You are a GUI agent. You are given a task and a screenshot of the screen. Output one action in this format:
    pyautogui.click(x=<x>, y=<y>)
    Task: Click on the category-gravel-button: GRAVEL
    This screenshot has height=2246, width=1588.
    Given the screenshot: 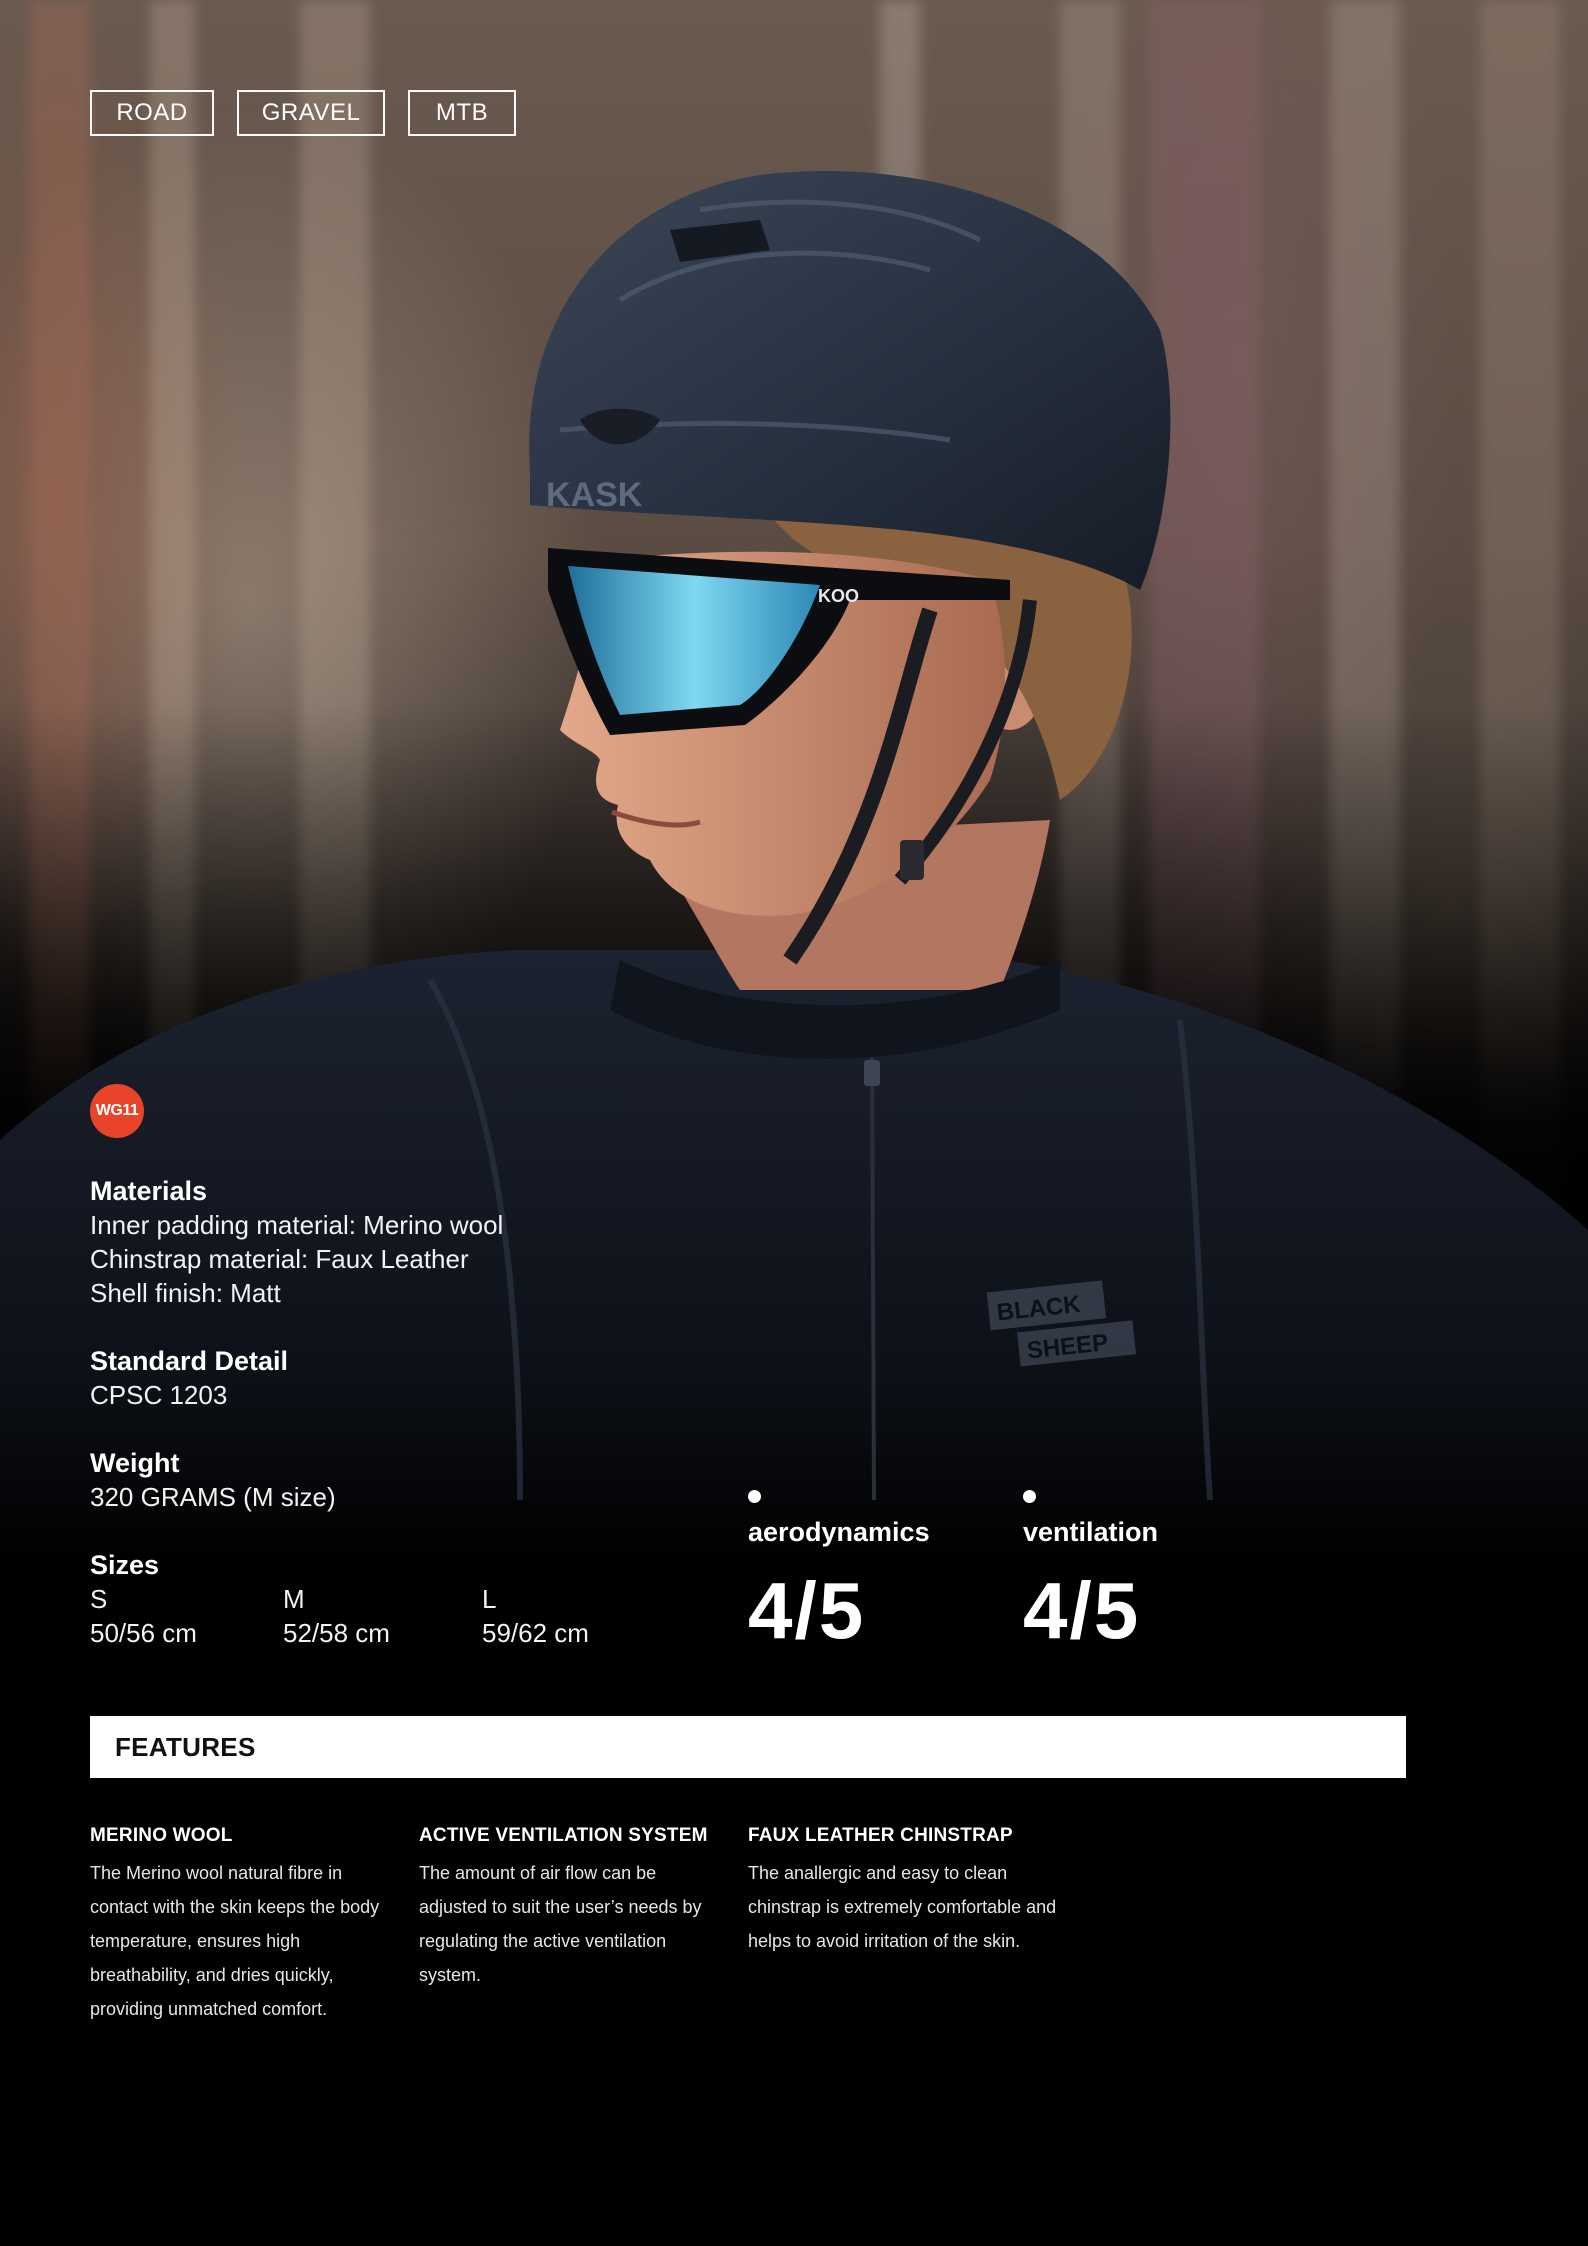 What is the action you would take?
    pyautogui.click(x=311, y=113)
    